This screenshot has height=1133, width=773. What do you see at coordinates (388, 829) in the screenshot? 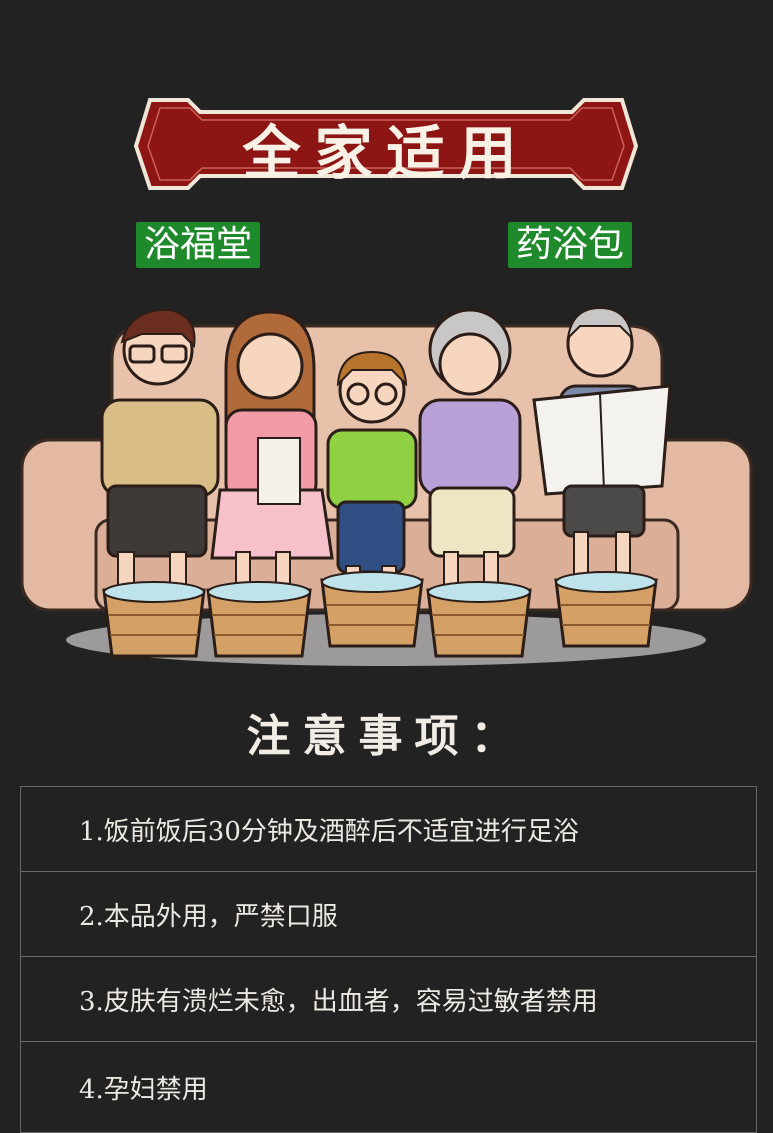
I see `notice-item: 1.饭前饭后30分钟及酒醉后不适宜进行足浴` at bounding box center [388, 829].